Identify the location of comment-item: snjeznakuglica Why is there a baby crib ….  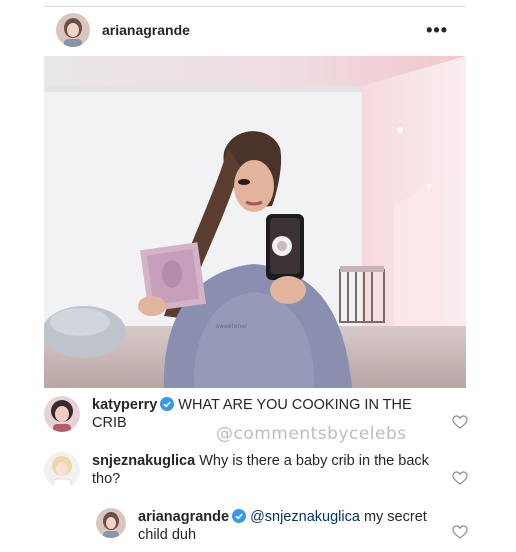
(239, 470).